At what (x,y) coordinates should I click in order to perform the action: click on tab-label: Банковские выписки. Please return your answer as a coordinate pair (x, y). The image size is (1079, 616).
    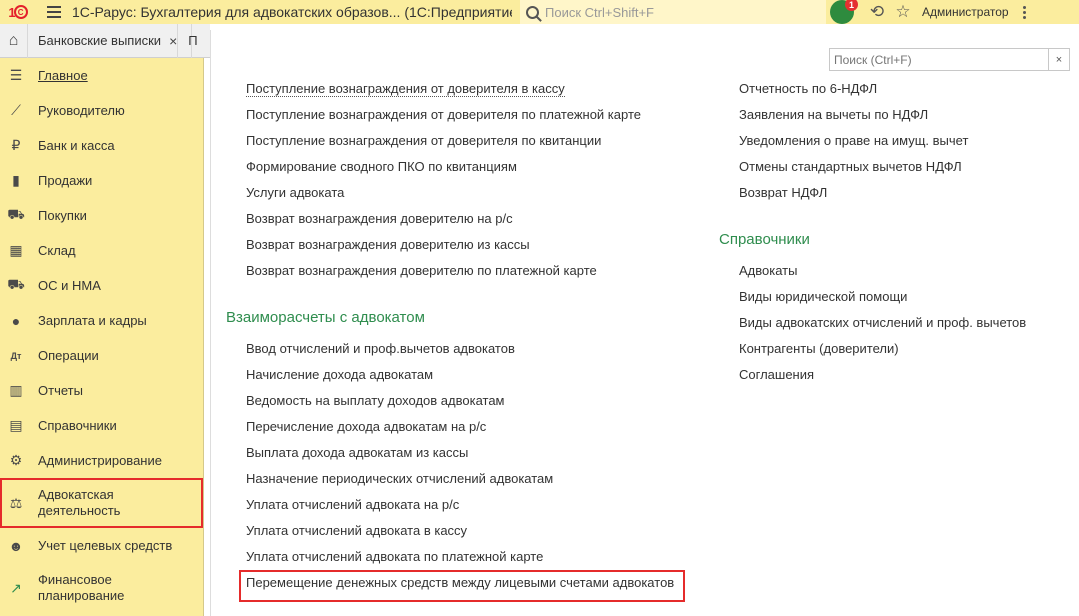
    Looking at the image, I should click on (100, 40).